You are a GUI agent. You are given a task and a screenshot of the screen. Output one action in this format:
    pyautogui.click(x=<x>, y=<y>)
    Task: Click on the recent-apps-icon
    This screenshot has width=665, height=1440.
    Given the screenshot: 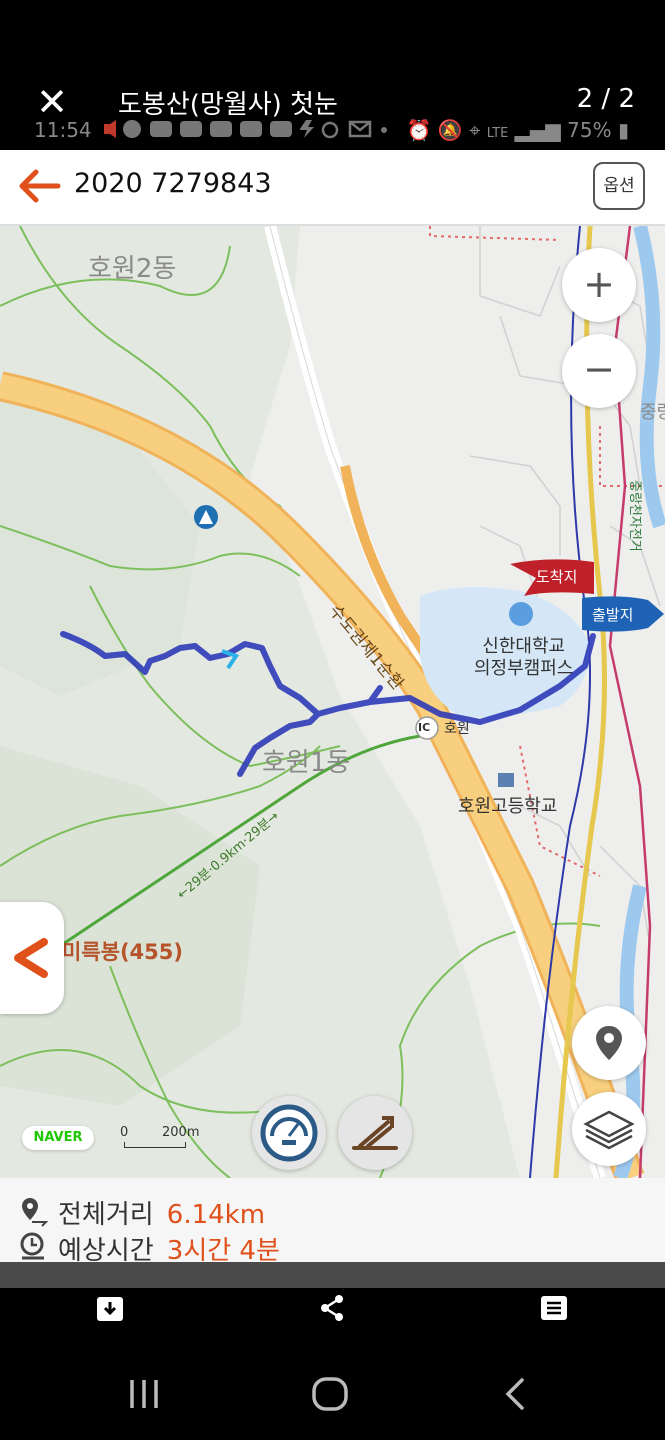 What is the action you would take?
    pyautogui.click(x=144, y=1394)
    